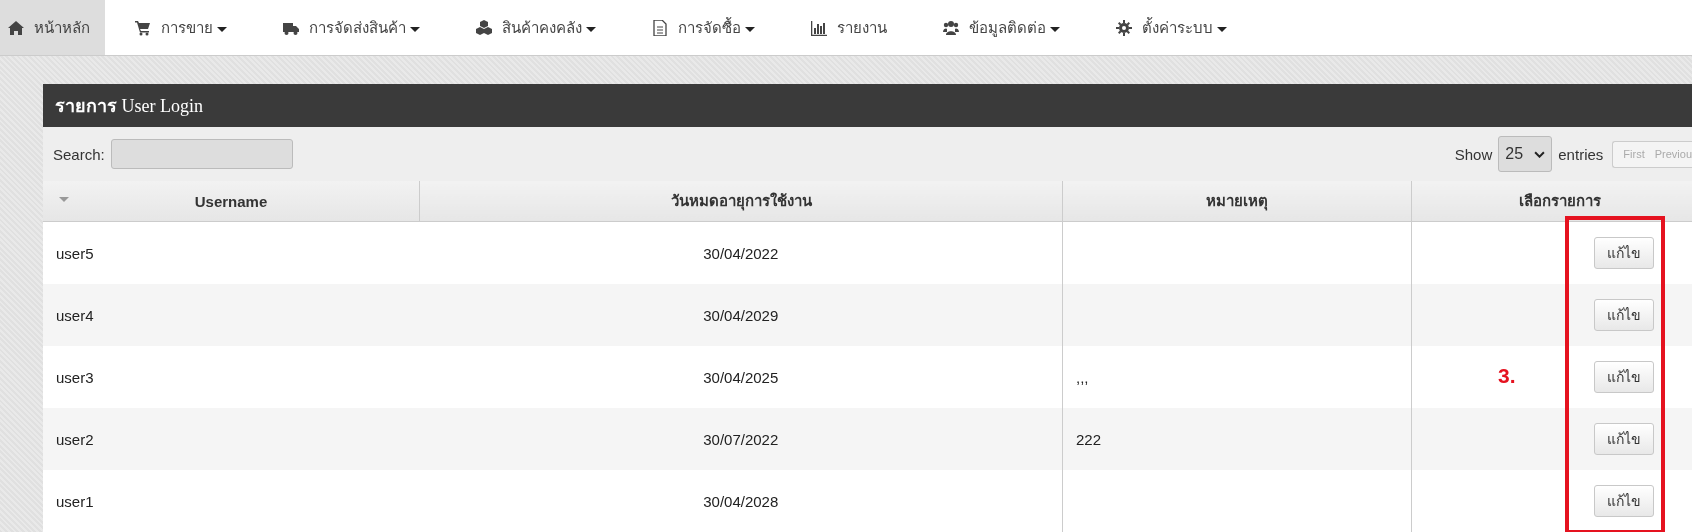 This screenshot has height=532, width=1692. Describe the element at coordinates (741, 377) in the screenshot. I see `table-cell: 30/04/2025` at that location.